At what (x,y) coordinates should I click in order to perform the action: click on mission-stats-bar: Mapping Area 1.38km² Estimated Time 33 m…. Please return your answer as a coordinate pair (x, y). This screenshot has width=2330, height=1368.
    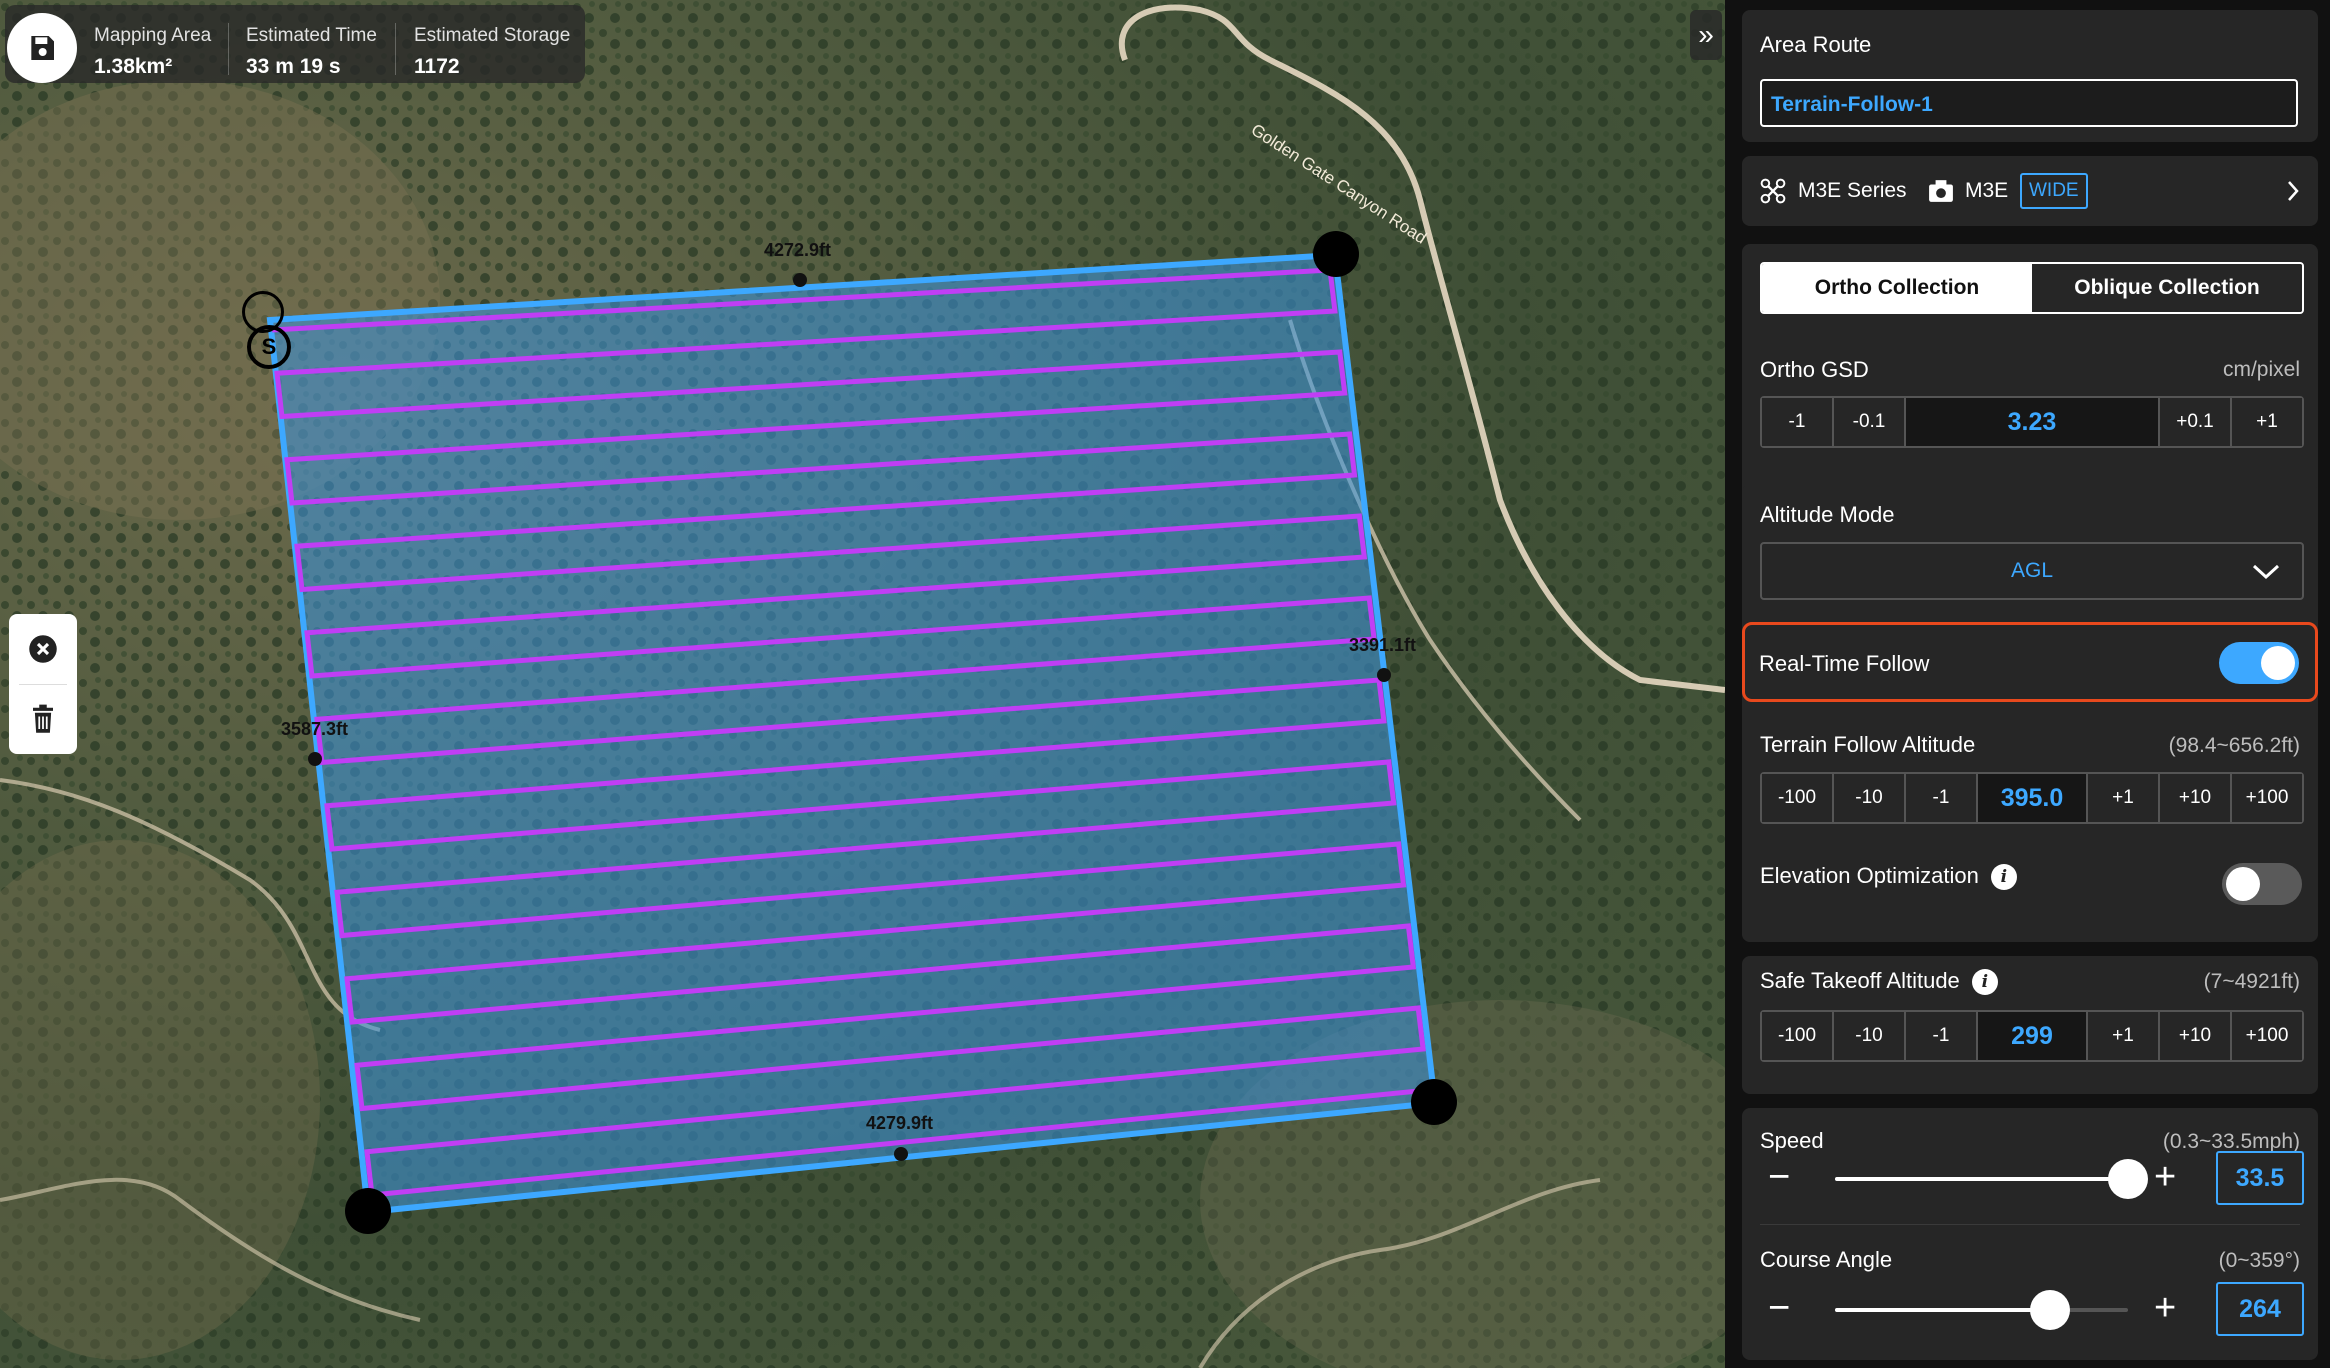
    Looking at the image, I should click on (295, 44).